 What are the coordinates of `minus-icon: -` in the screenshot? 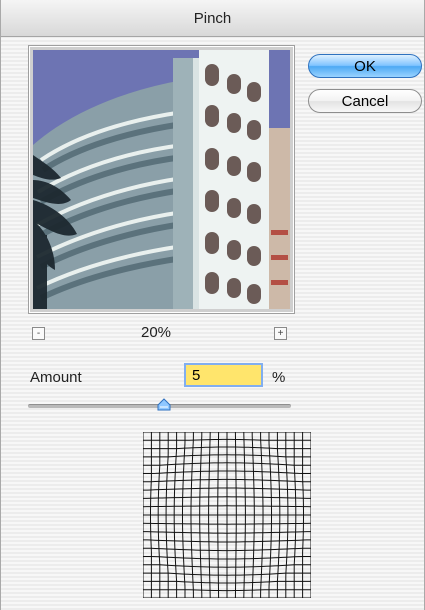 It's located at (38, 333).